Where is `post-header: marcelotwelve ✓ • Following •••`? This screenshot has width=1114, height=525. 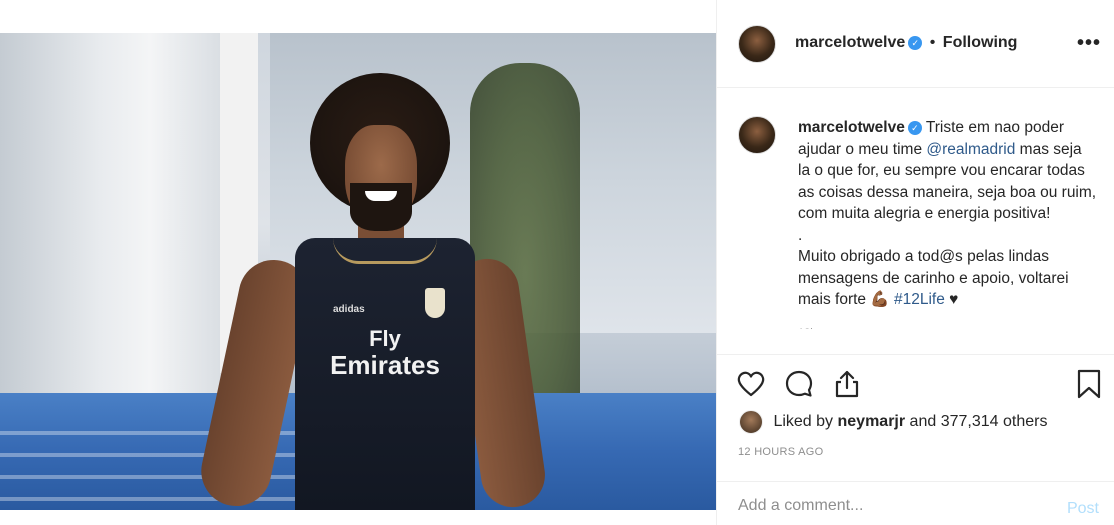
post-header: marcelotwelve ✓ • Following ••• is located at coordinates (915, 44).